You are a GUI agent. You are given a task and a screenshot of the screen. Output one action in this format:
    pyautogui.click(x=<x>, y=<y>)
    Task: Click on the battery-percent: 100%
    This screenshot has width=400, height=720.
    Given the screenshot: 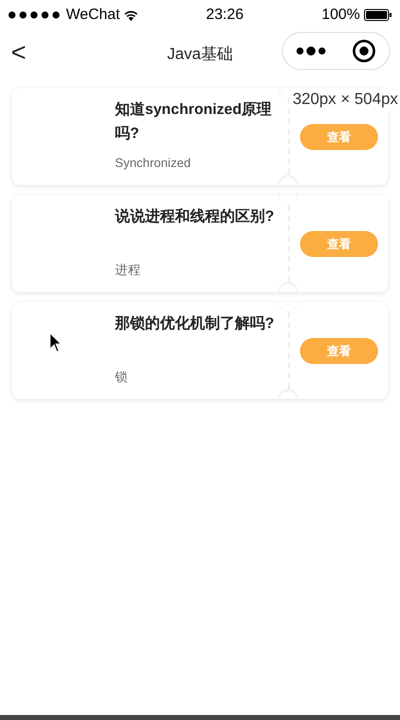 What is the action you would take?
    pyautogui.click(x=341, y=14)
    